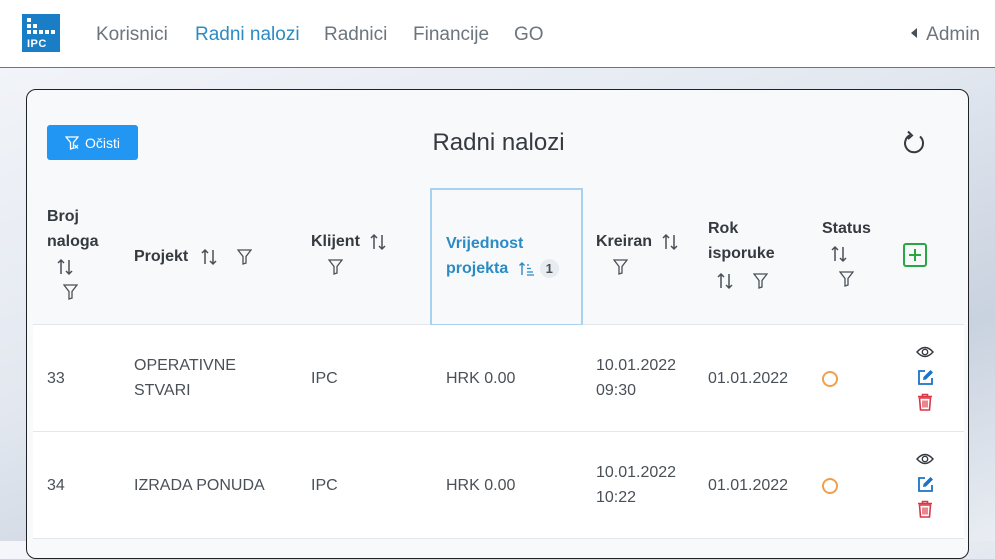 The image size is (995, 559). What do you see at coordinates (37, 44) in the screenshot?
I see `logo-text: IPC` at bounding box center [37, 44].